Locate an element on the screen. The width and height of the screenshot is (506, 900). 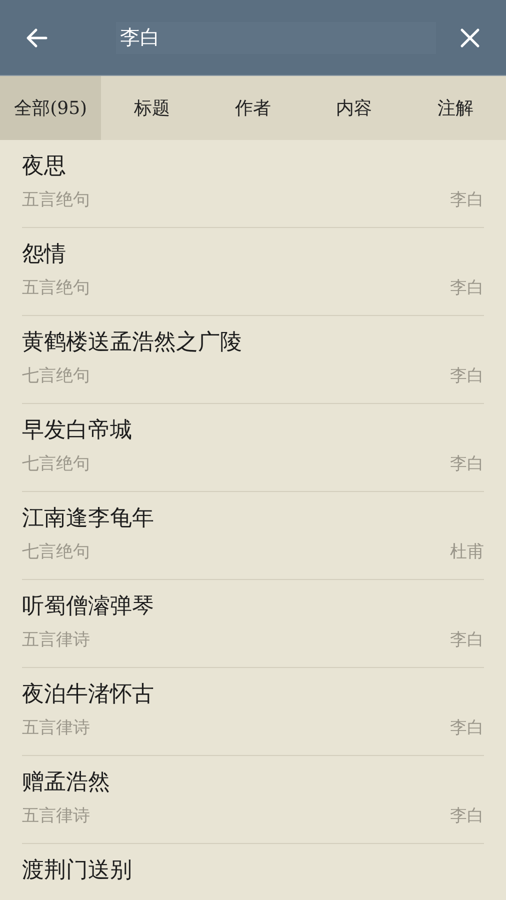
poem-author: 杜甫 is located at coordinates (467, 552).